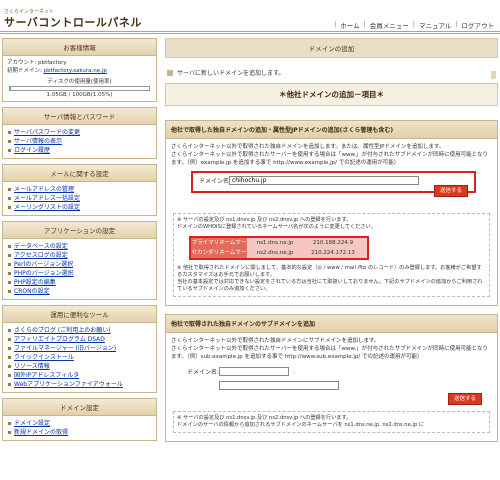  Describe the element at coordinates (38, 141) in the screenshot. I see `sidebar-item-link: サーバ情報の表示` at that location.